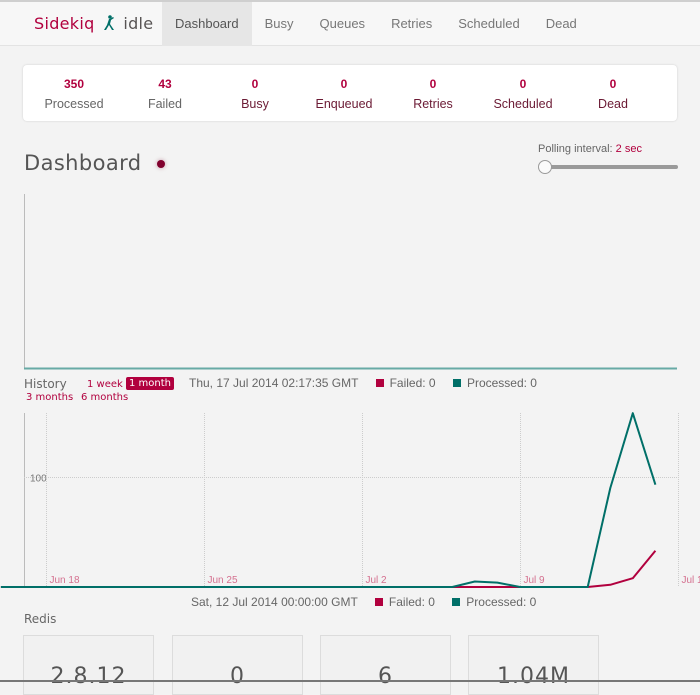 This screenshot has height=695, width=700. I want to click on history-legend-processed: Processed: 0, so click(494, 602).